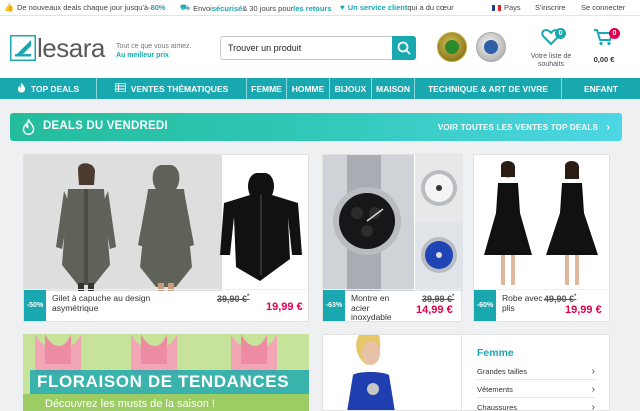  Describe the element at coordinates (371, 307) in the screenshot. I see `product-name: Montre en acier inoxydable` at that location.